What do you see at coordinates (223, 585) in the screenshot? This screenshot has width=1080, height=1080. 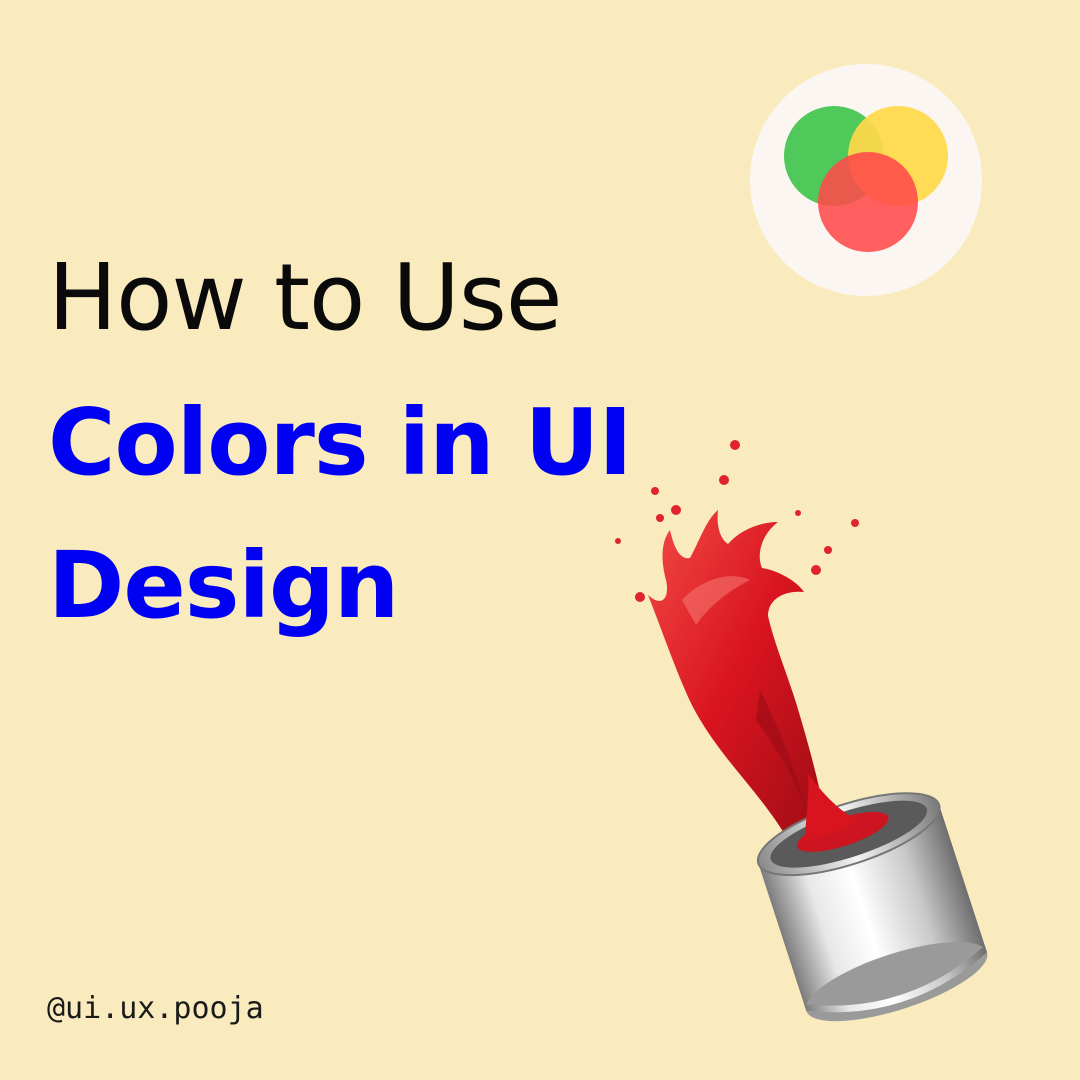 I see `headline-line-3: Design` at bounding box center [223, 585].